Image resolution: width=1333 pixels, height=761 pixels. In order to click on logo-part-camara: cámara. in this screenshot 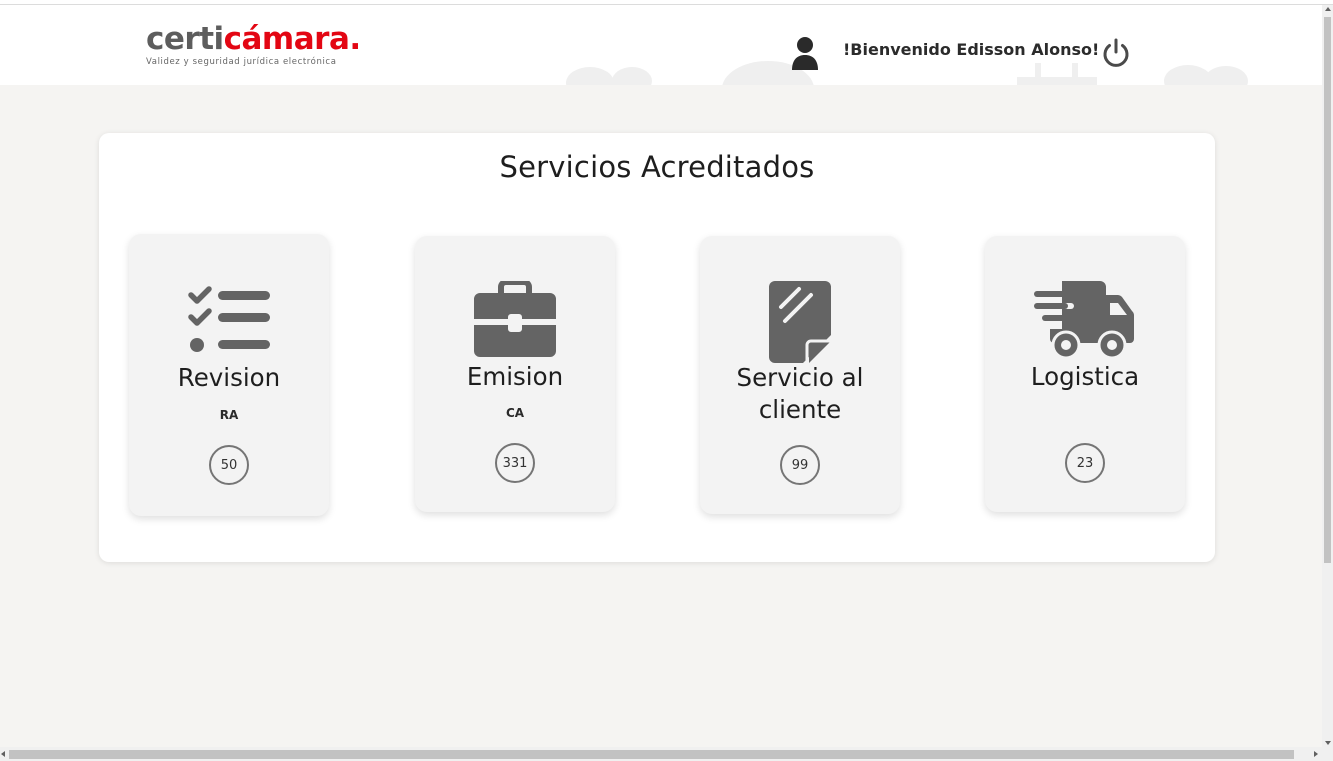, I will do `click(292, 39)`.